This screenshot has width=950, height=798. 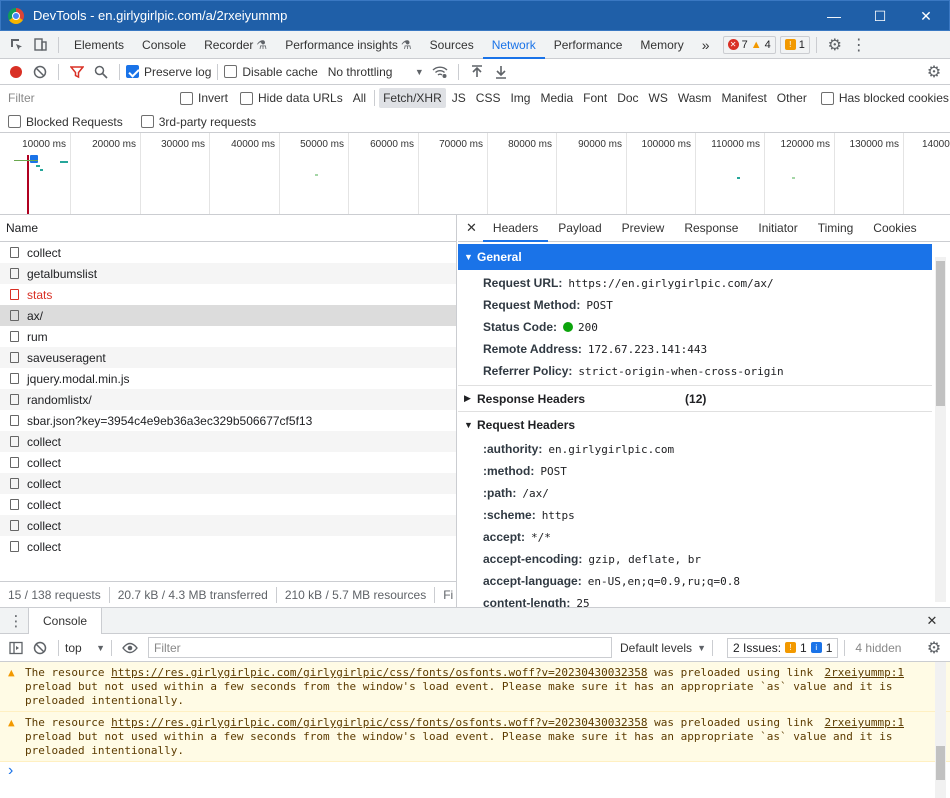 I want to click on filter-type-doc: Doc, so click(x=627, y=98).